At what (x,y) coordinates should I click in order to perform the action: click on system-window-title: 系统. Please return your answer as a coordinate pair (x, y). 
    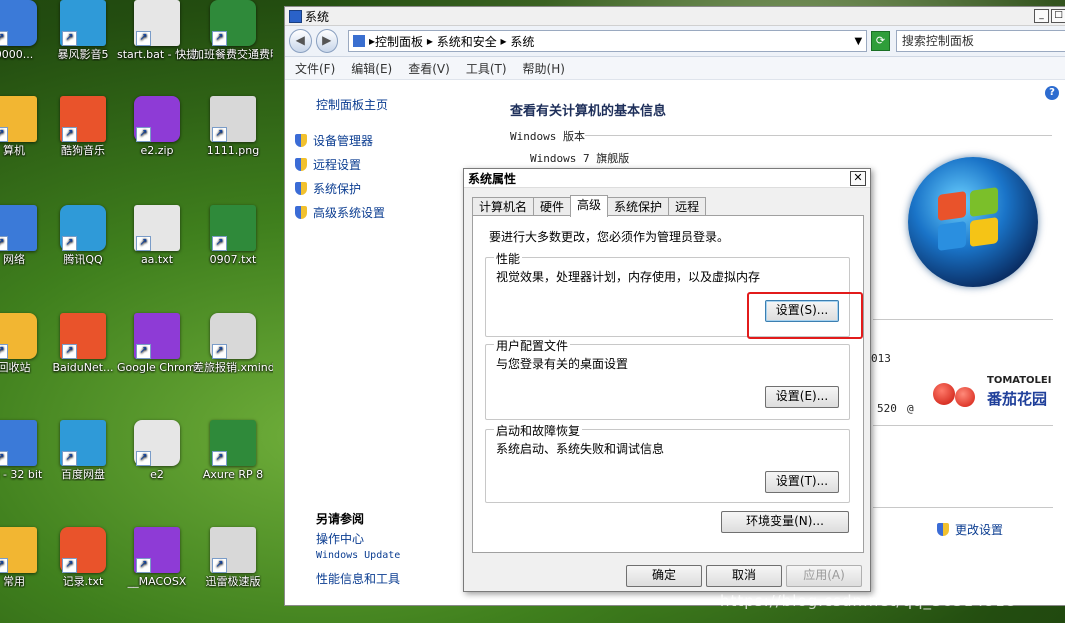
    Looking at the image, I should click on (317, 16).